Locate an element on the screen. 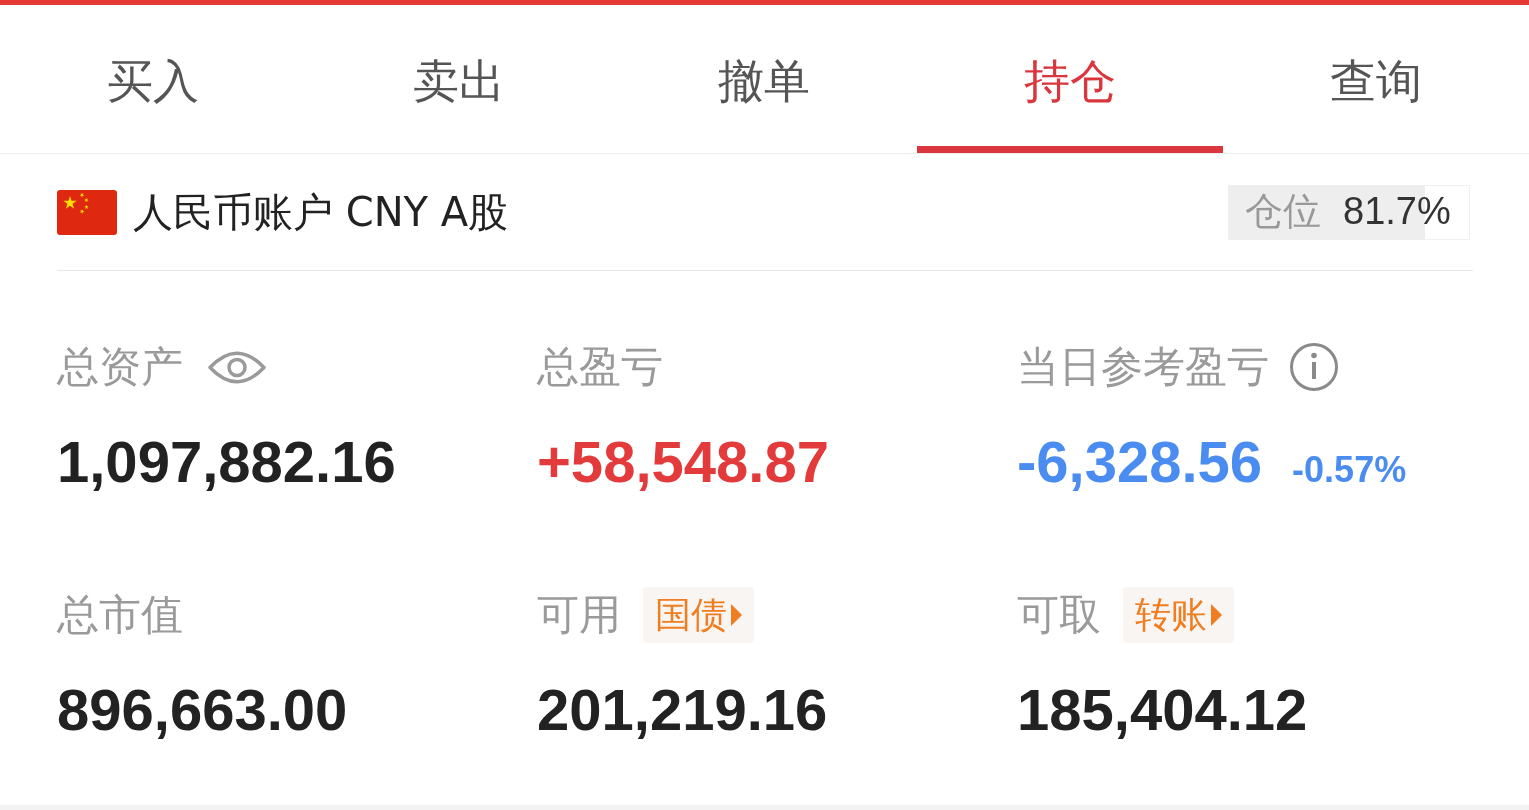 The height and width of the screenshot is (810, 1529). stat-label: 总市值 is located at coordinates (120, 615).